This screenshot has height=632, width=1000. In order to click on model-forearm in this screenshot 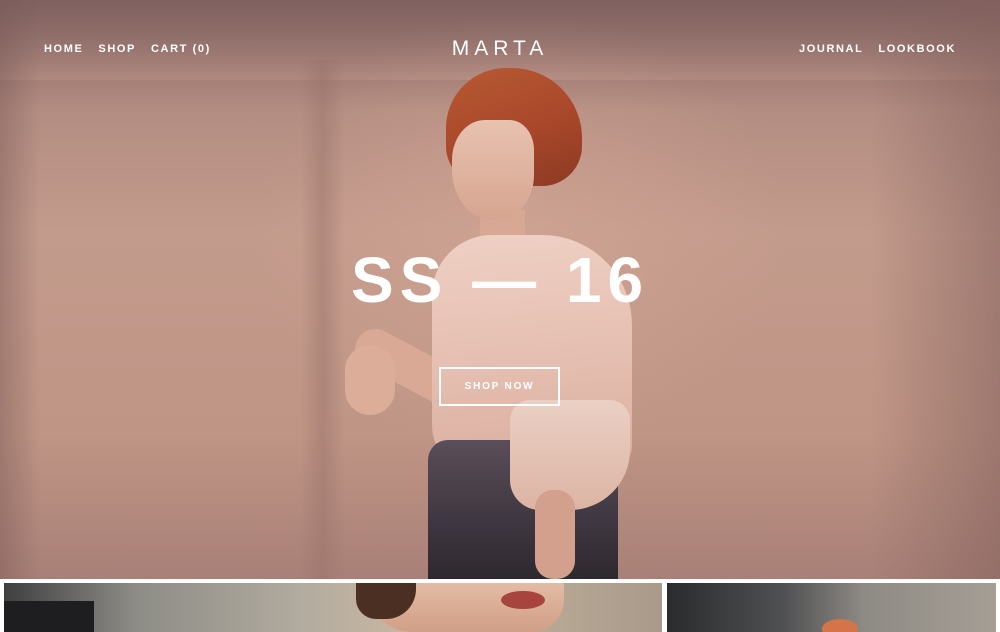, I will do `click(555, 534)`.